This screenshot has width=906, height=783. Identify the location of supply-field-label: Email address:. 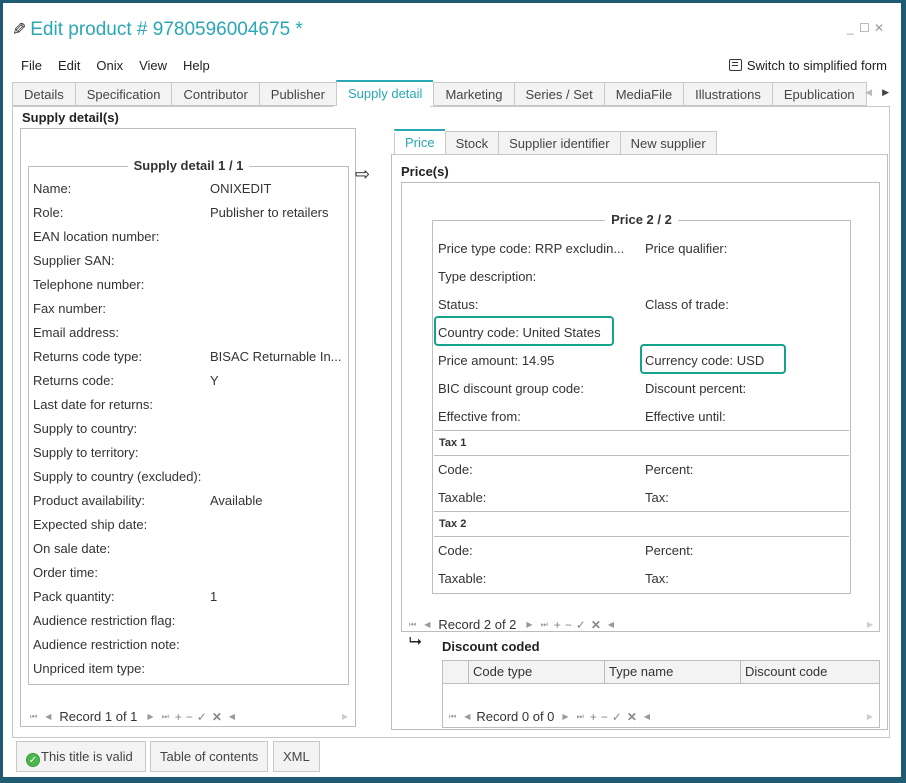
(76, 332).